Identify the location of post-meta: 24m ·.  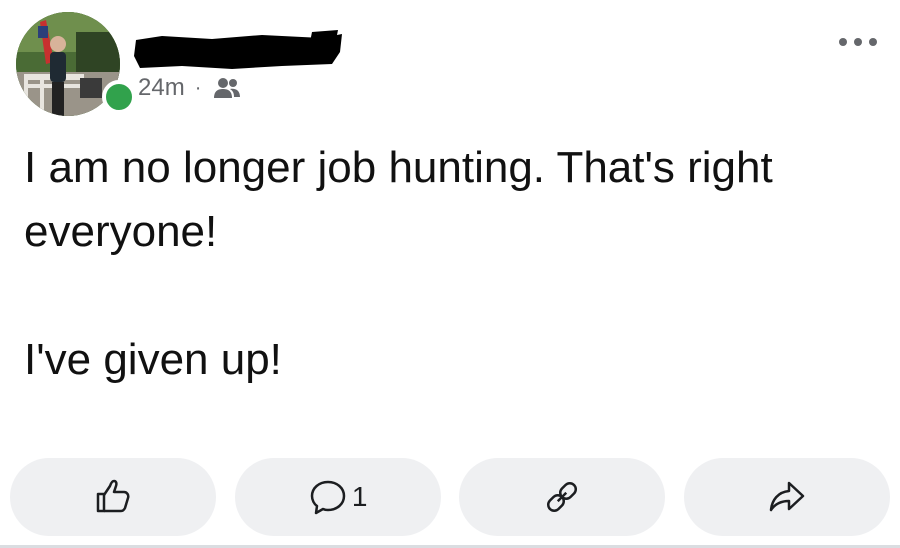
(189, 88).